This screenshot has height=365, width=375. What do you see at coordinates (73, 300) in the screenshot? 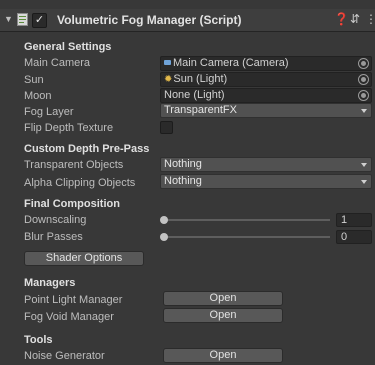
I see `point-light-manager-label: Point Light Manager` at bounding box center [73, 300].